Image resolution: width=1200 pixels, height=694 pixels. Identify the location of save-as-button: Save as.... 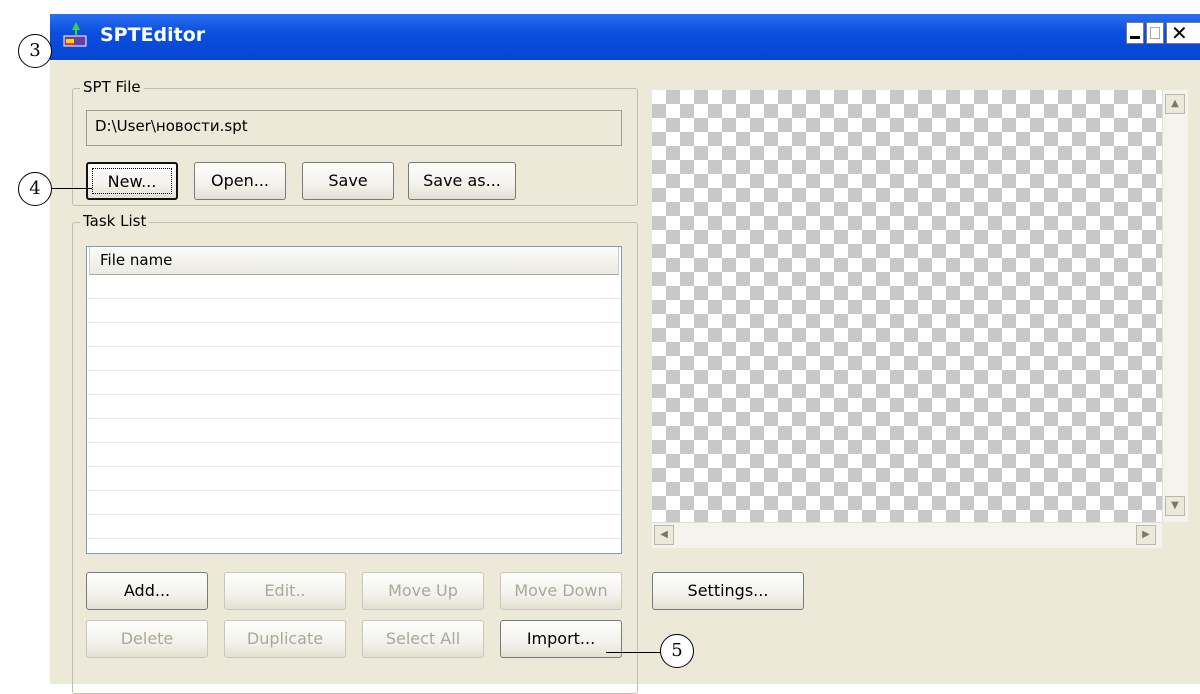
(462, 181).